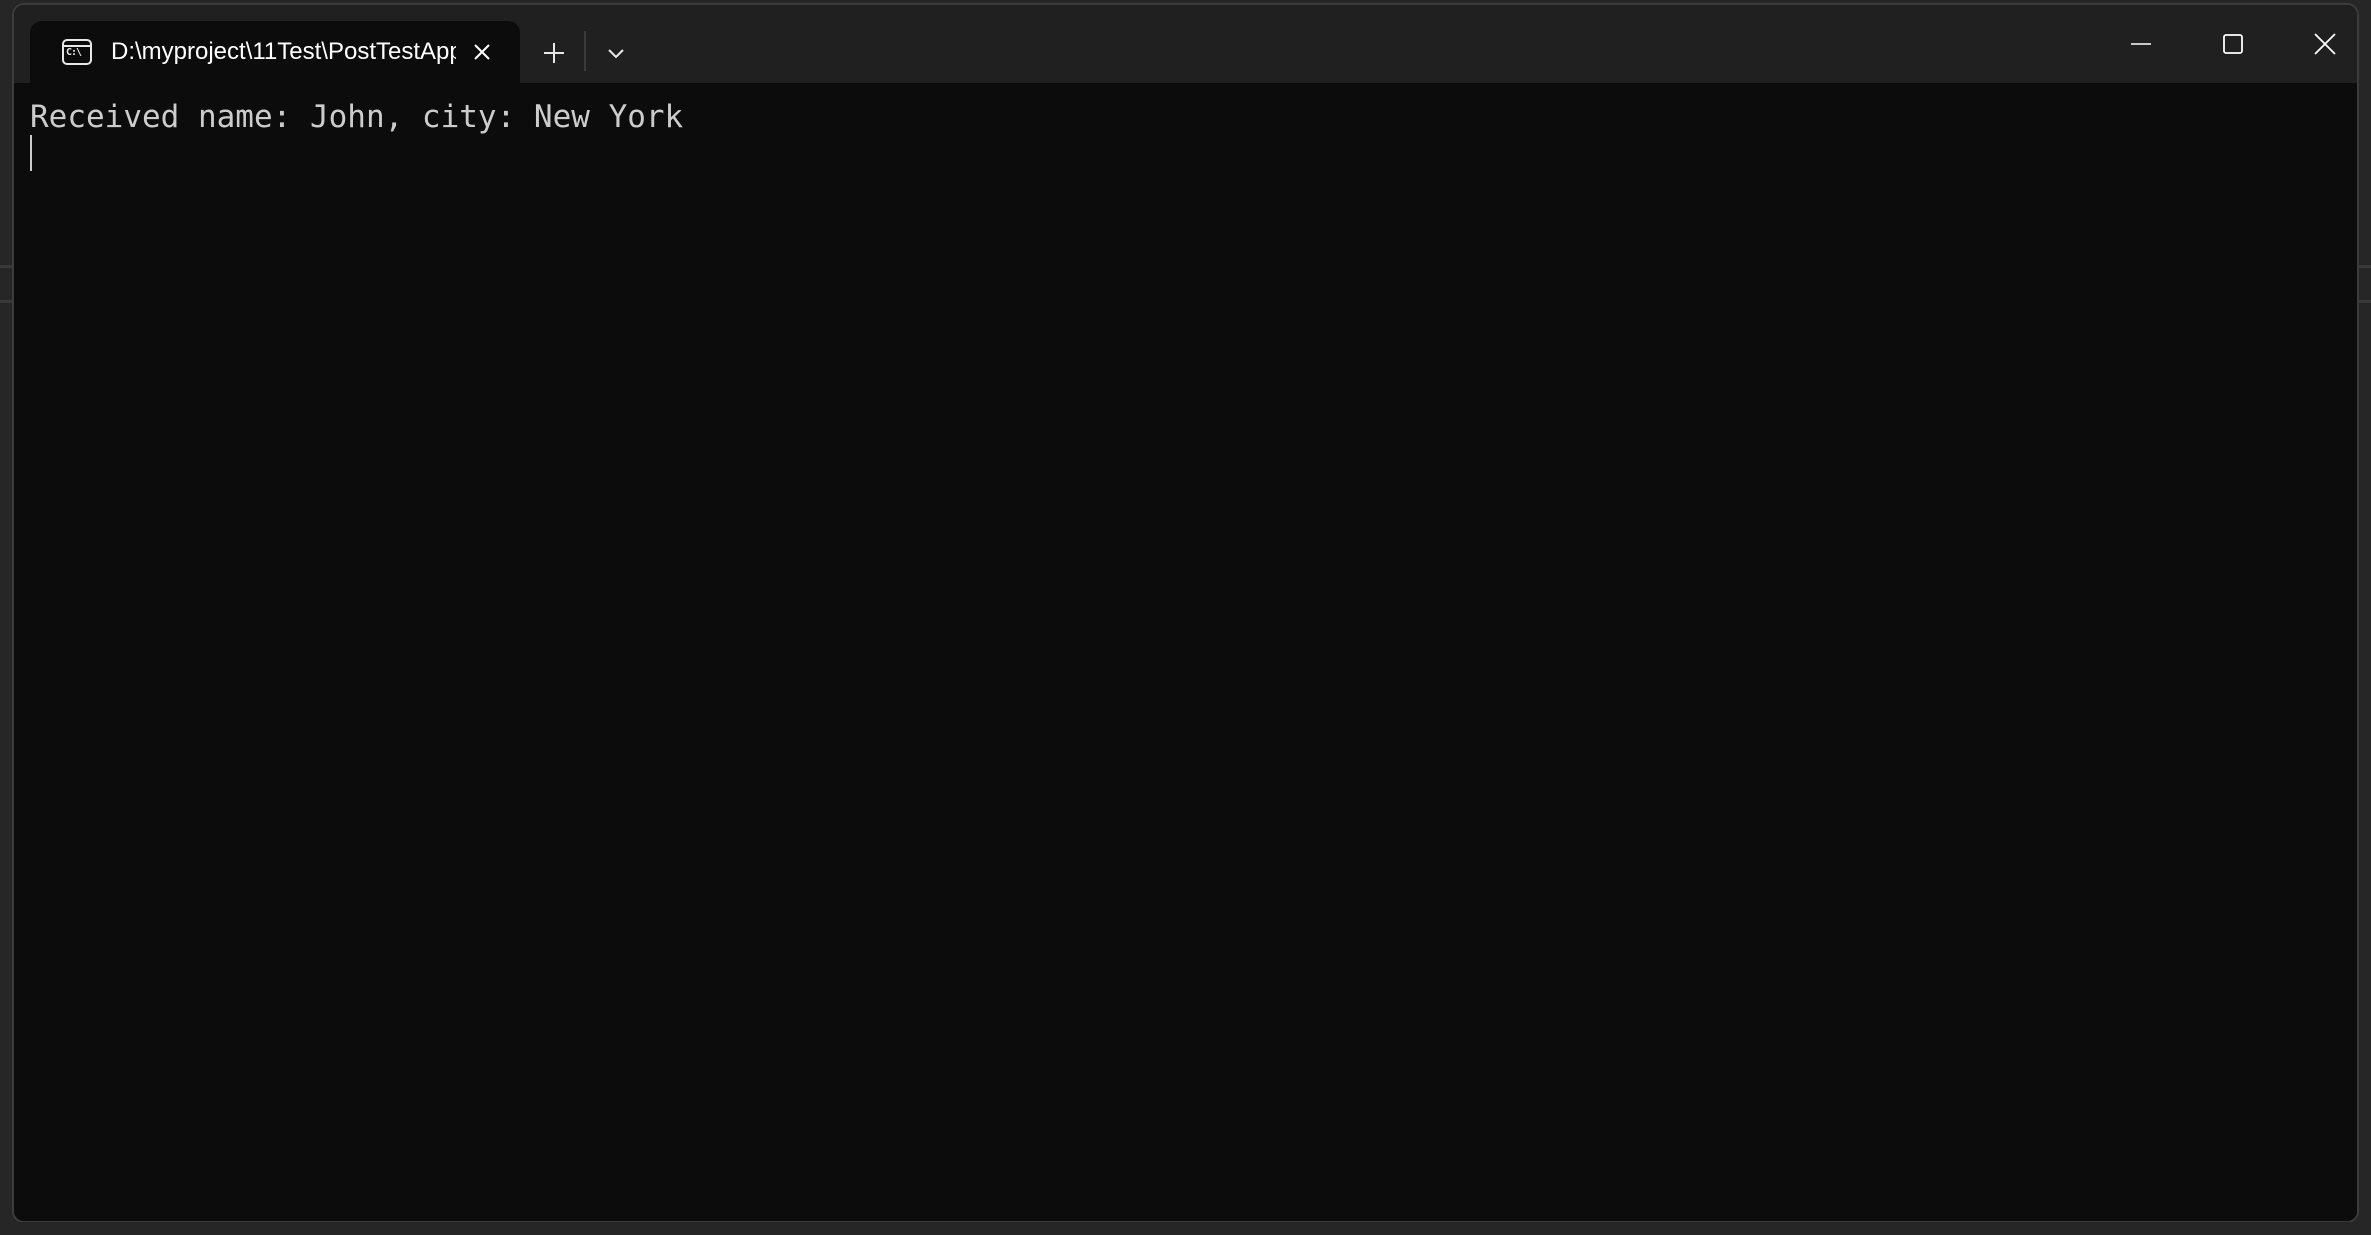  Describe the element at coordinates (1185, 1228) in the screenshot. I see `desktop-bottom-edge` at that location.